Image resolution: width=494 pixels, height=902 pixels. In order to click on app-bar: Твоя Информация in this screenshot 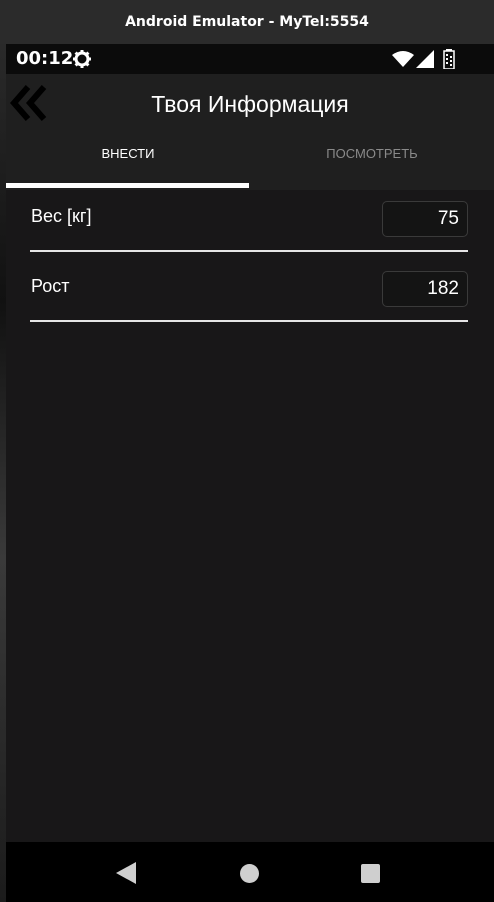, I will do `click(250, 103)`.